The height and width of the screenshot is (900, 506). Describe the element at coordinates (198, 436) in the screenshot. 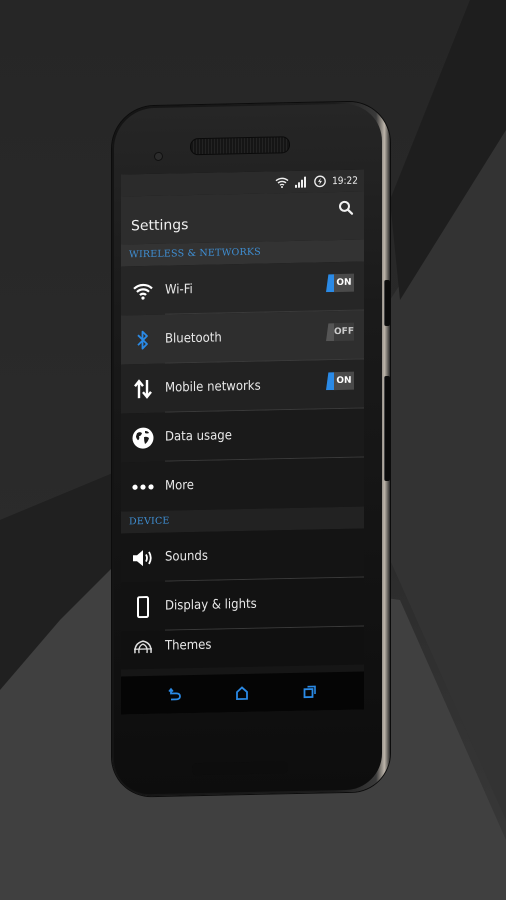

I see `settings-item-label: Data usage` at that location.